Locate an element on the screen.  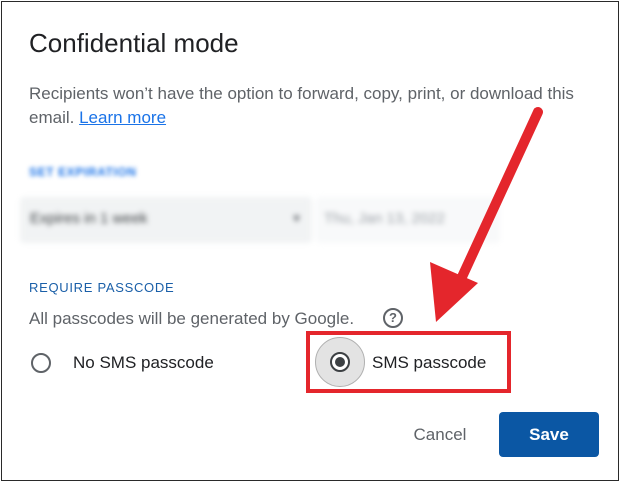
expiration-date-value: Thu, Jan 13, 2022 is located at coordinates (384, 218).